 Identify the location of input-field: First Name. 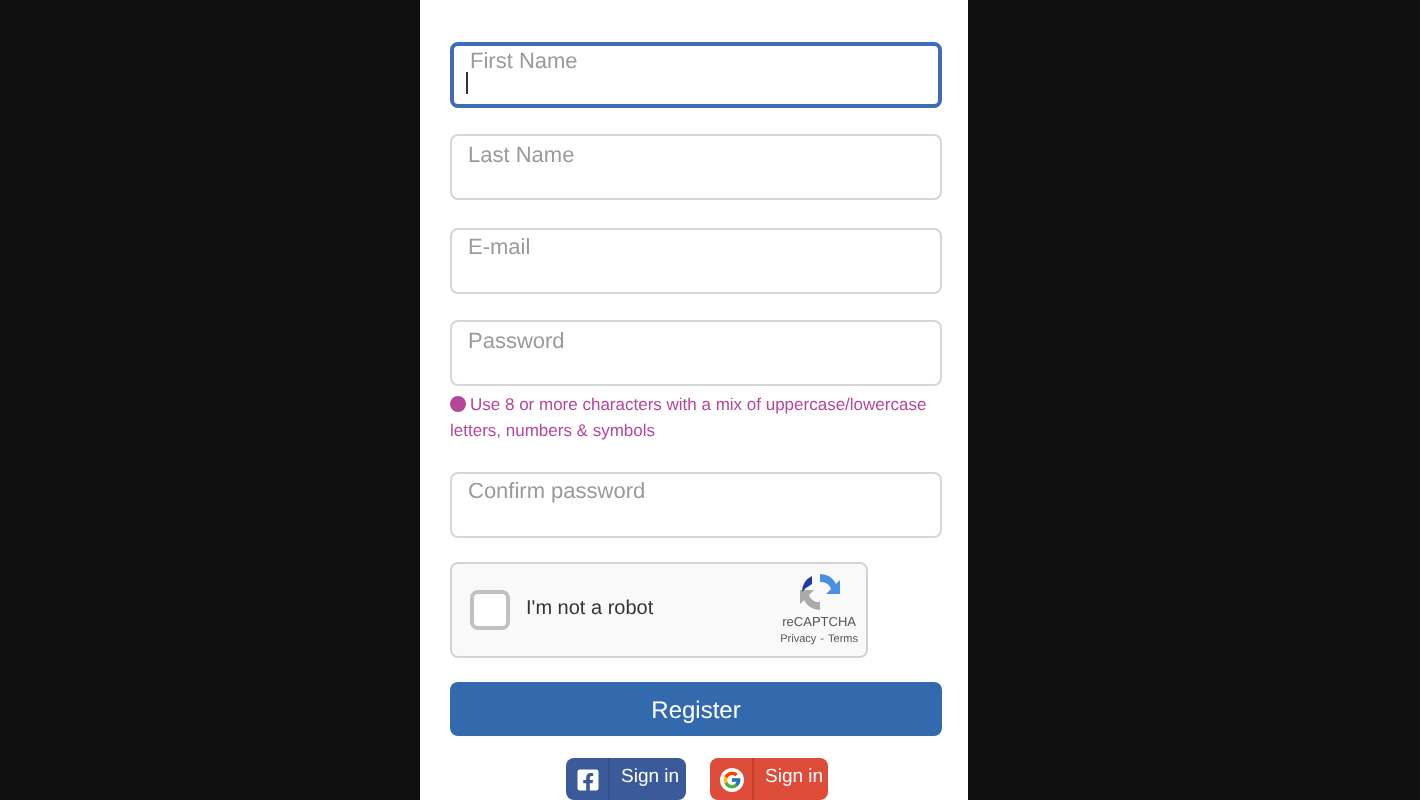
(696, 74).